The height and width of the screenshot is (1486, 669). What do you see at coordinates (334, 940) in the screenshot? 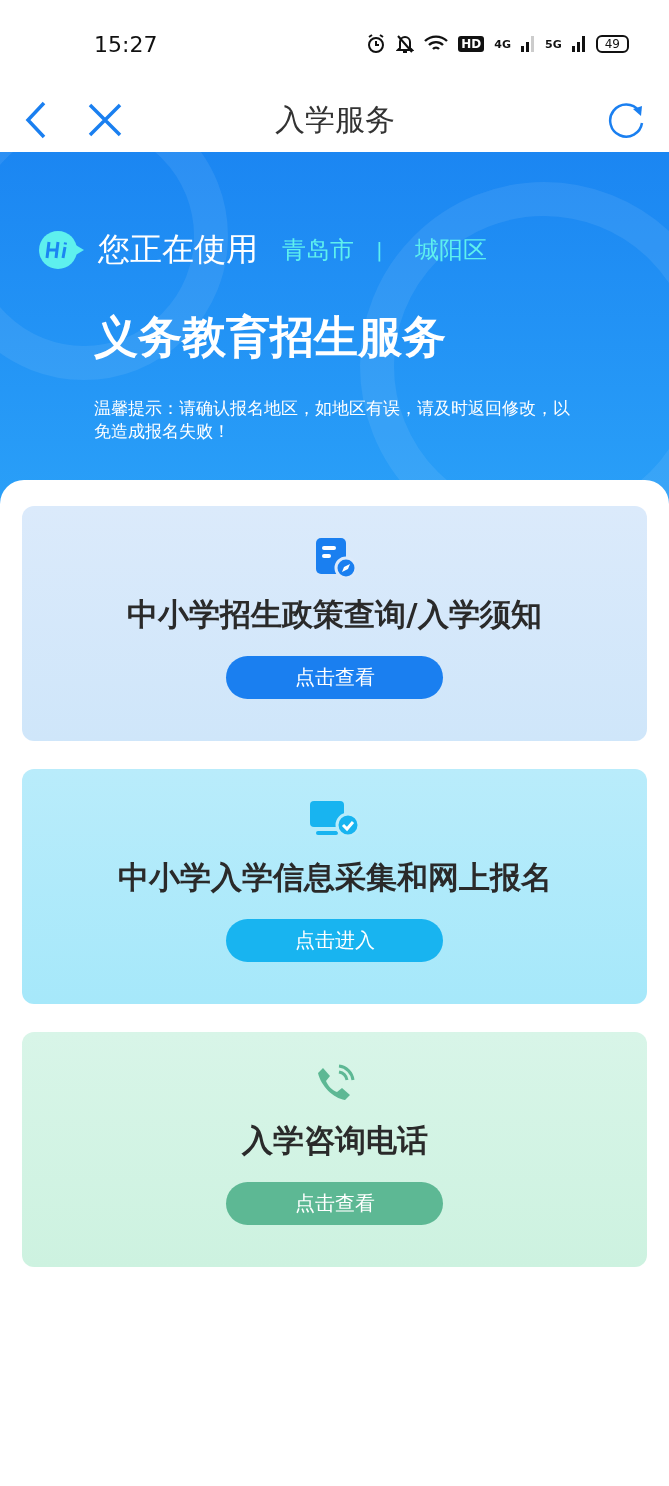
I see `action-button: 点击进入` at bounding box center [334, 940].